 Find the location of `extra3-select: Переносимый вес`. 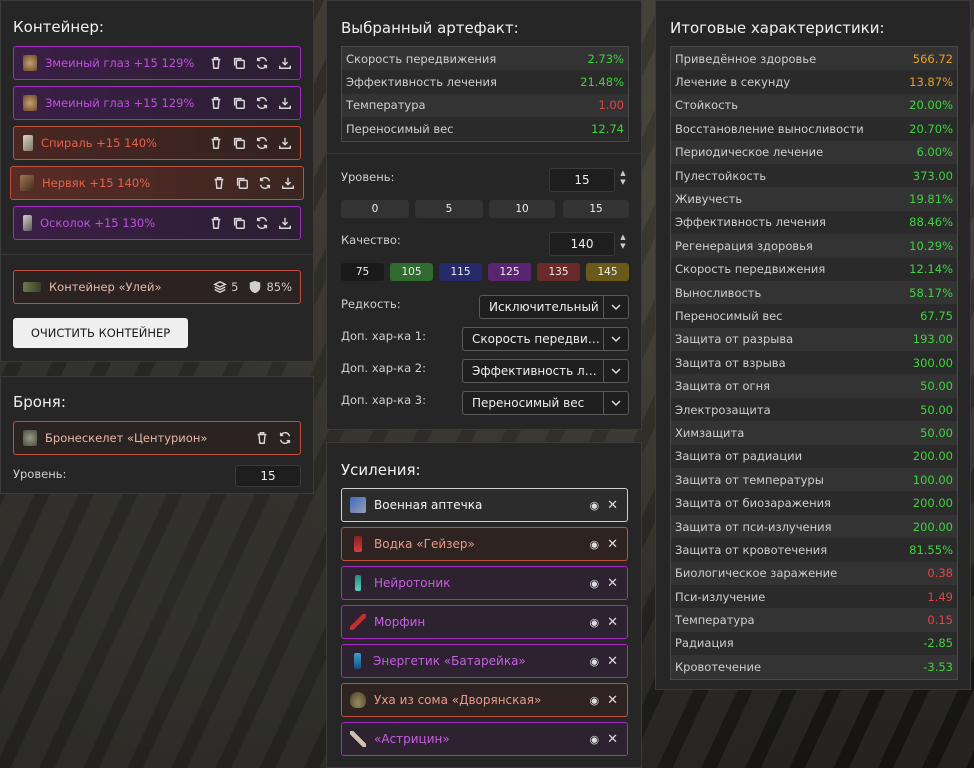

extra3-select: Переносимый вес is located at coordinates (545, 403).